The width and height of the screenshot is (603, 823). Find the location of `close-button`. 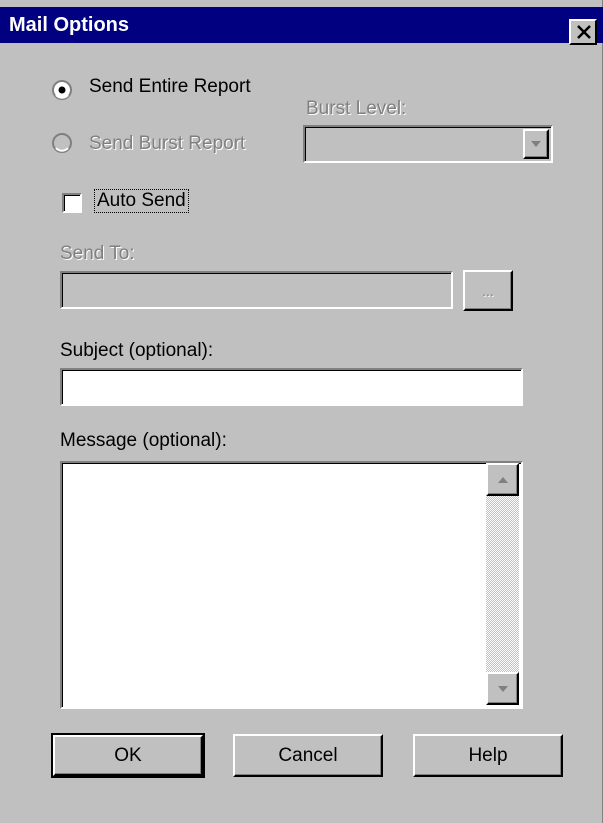

close-button is located at coordinates (583, 32).